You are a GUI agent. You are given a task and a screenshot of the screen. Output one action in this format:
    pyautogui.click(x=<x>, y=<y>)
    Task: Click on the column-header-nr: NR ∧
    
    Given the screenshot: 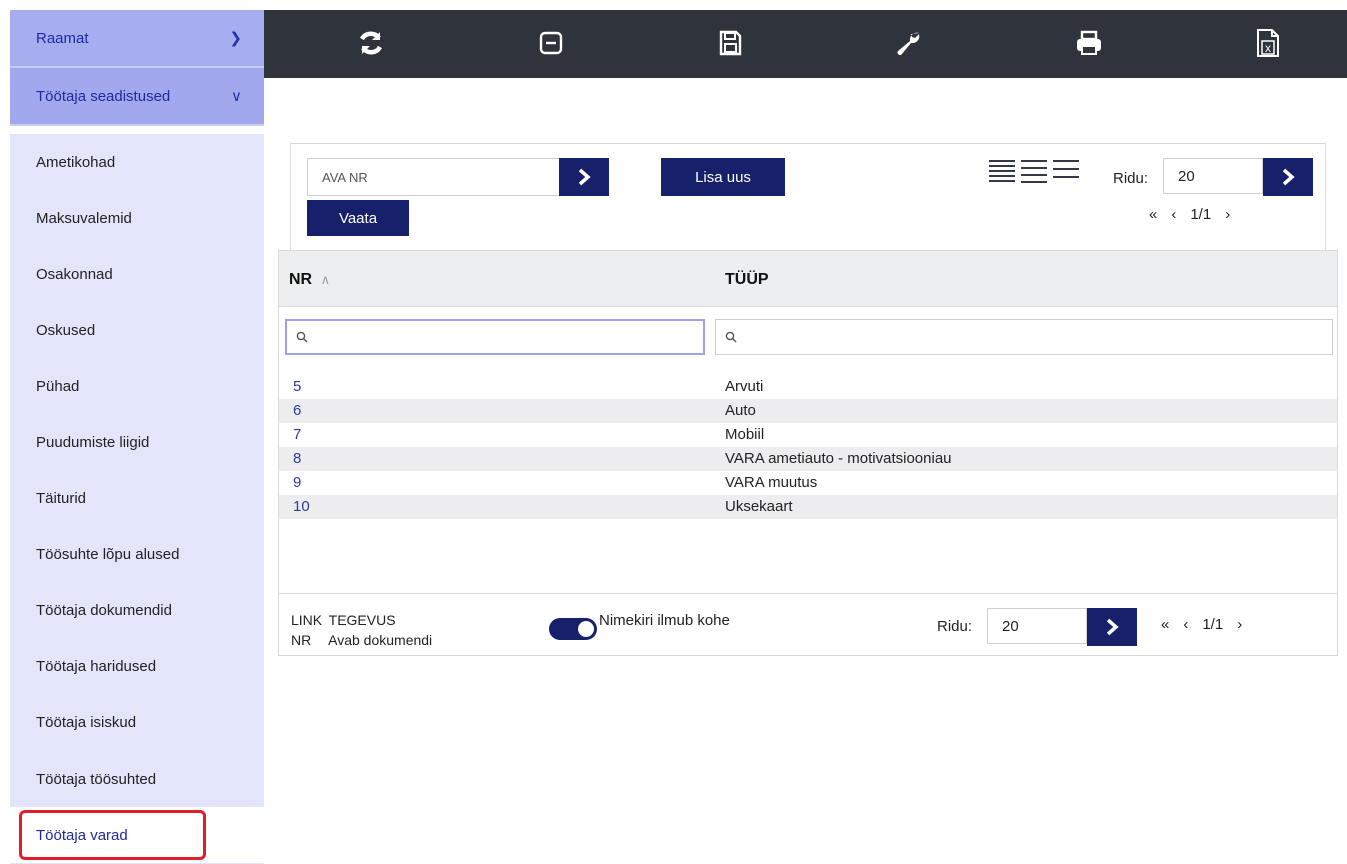 What is the action you would take?
    pyautogui.click(x=309, y=280)
    